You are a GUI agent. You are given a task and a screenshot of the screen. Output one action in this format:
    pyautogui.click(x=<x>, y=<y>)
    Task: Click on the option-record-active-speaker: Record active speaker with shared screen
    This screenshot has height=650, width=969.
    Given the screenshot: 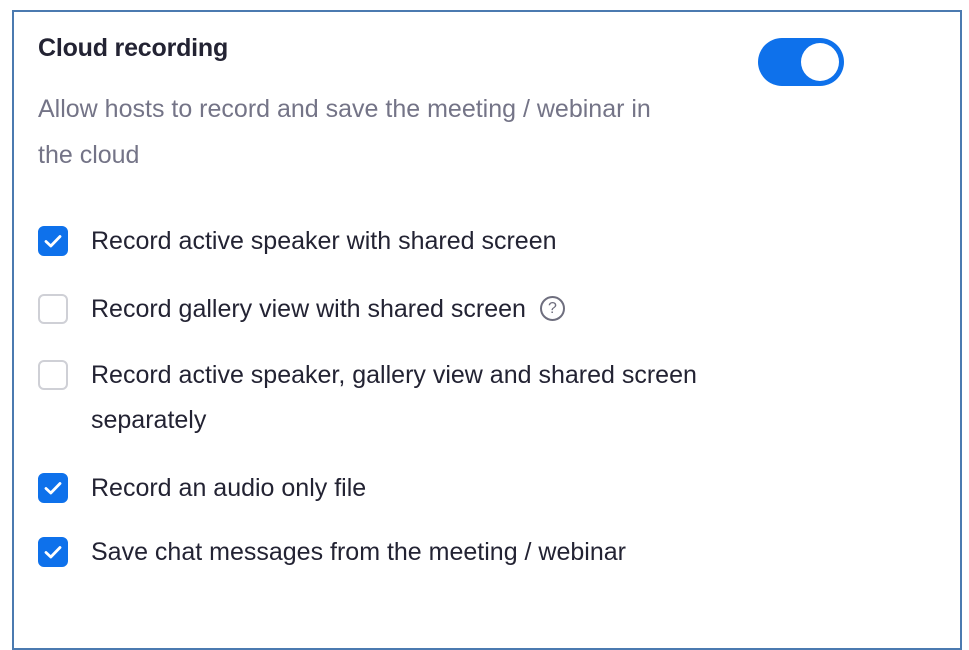 What is the action you would take?
    pyautogui.click(x=374, y=241)
    